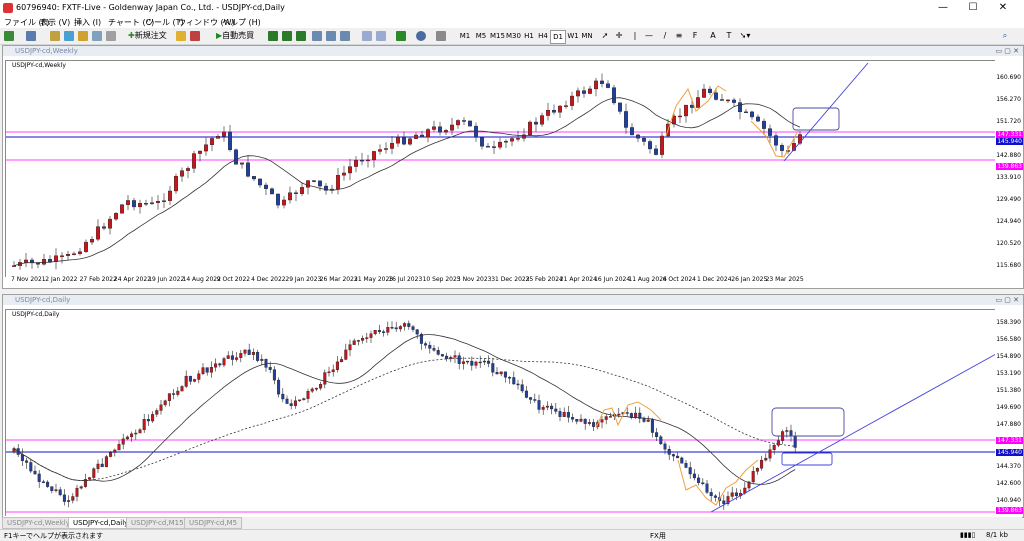 The image size is (1024, 541). Describe the element at coordinates (1007, 51) in the screenshot. I see `weekly-window-controls: ▭ ▢ ✕` at that location.